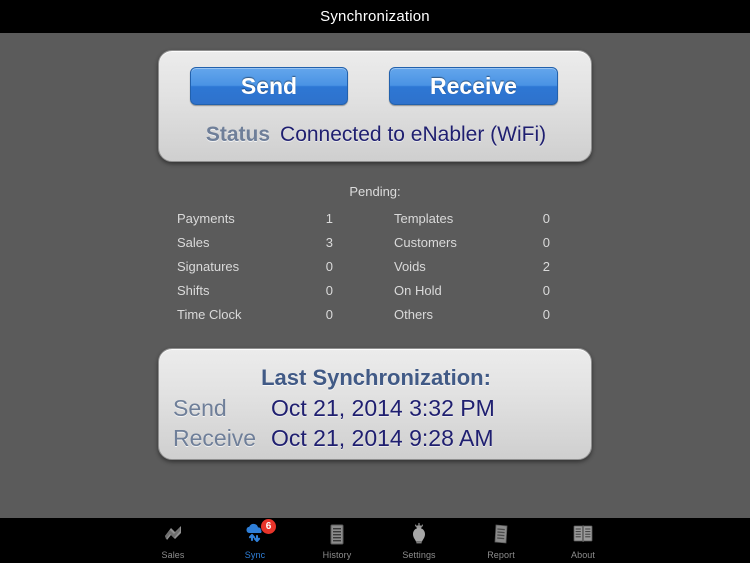 This screenshot has height=563, width=750. Describe the element at coordinates (329, 242) in the screenshot. I see `pending-value: 3` at that location.